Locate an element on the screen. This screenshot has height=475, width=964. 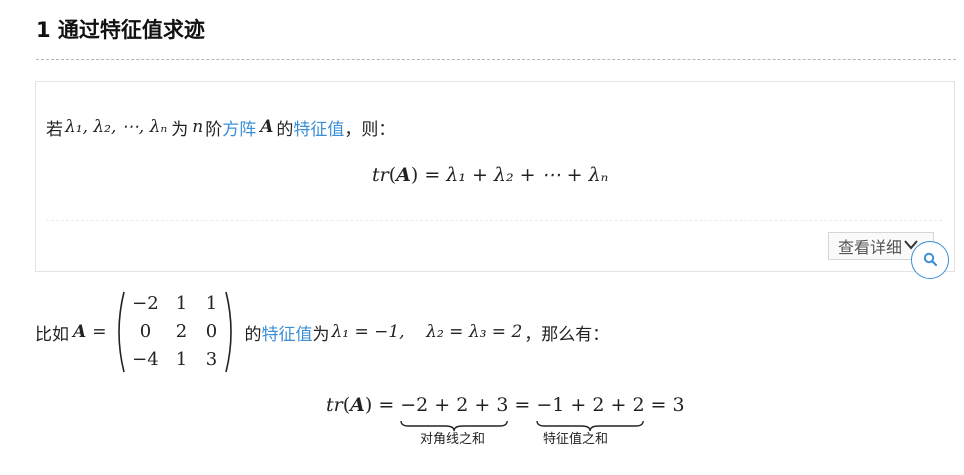
example-result: = 3 is located at coordinates (667, 405).